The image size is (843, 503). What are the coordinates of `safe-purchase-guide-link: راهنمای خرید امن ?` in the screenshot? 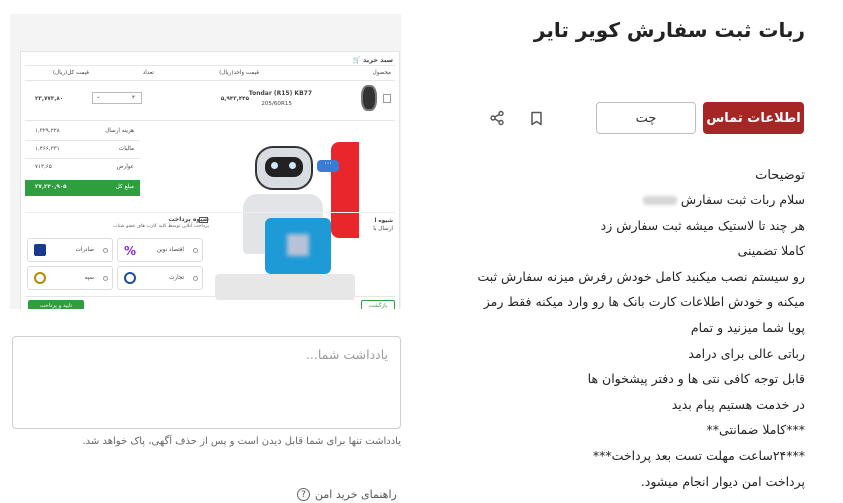 It's located at (347, 494).